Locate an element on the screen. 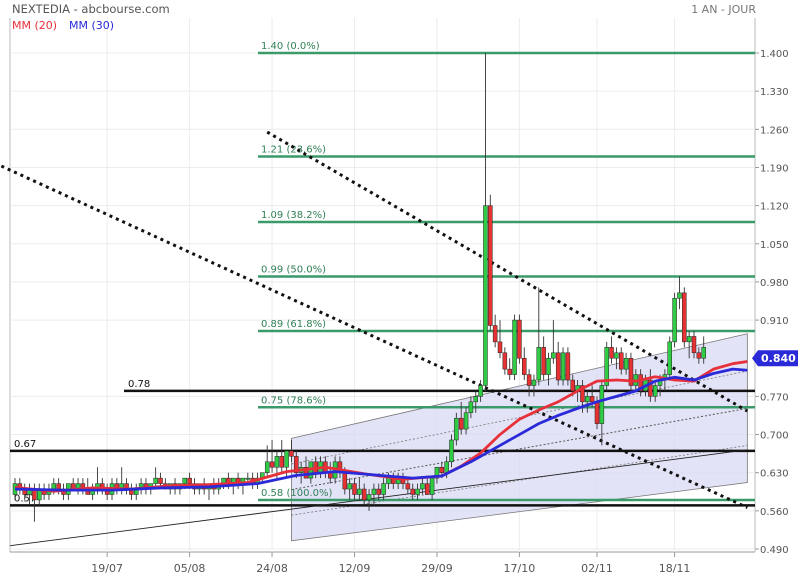  last-price-badge: 0.840 is located at coordinates (775, 358).